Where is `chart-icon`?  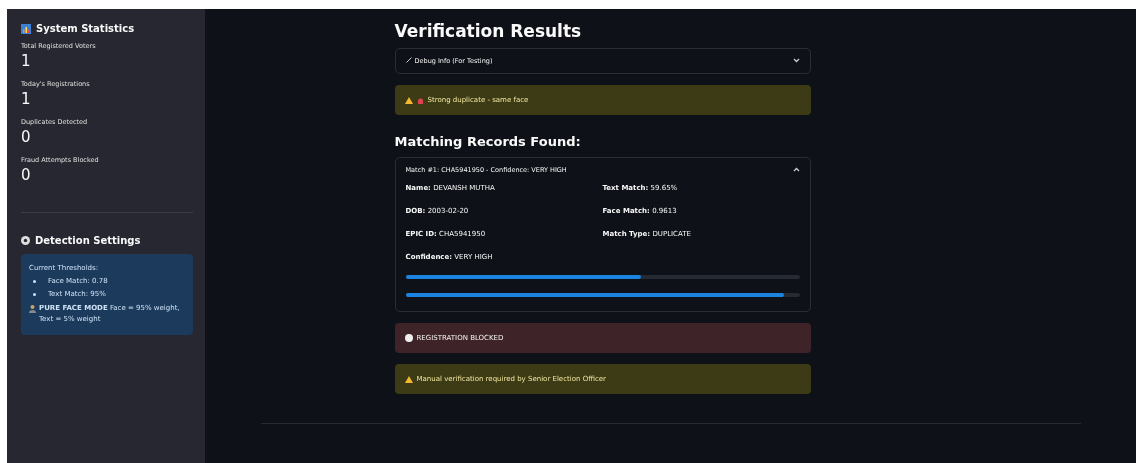 chart-icon is located at coordinates (26, 28).